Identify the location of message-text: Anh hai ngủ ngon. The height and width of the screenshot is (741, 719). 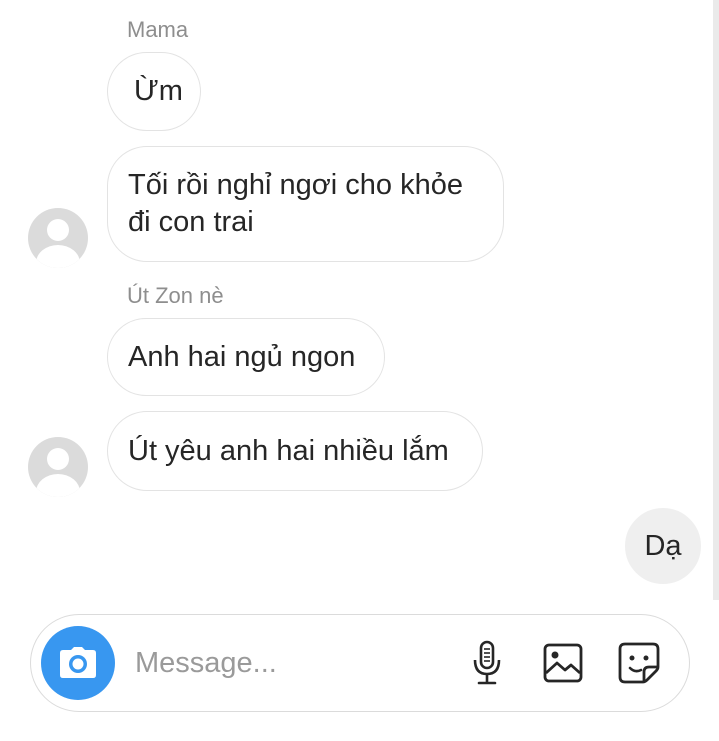
(242, 356).